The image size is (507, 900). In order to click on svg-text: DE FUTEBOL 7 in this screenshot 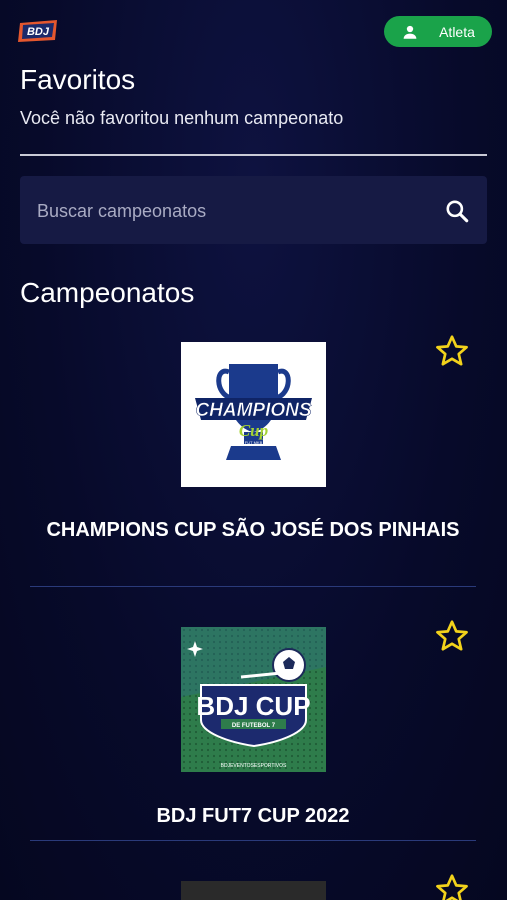, I will do `click(254, 726)`.